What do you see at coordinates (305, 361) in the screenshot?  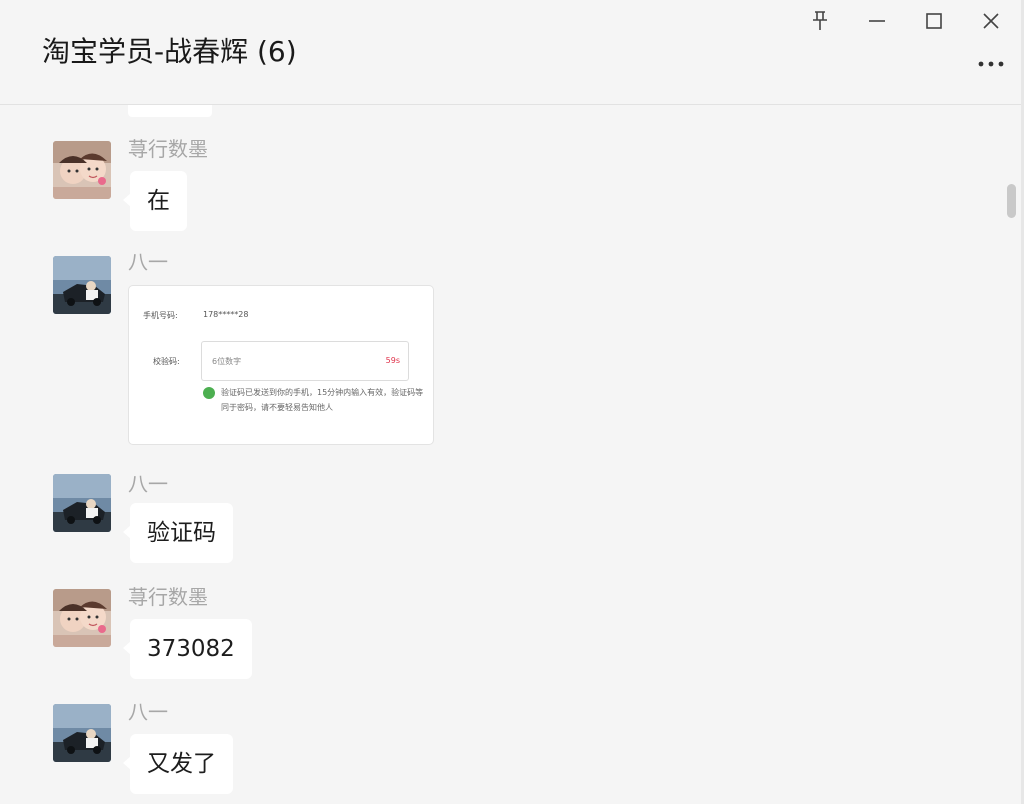 I see `code-input-box: 6位数字 59s` at bounding box center [305, 361].